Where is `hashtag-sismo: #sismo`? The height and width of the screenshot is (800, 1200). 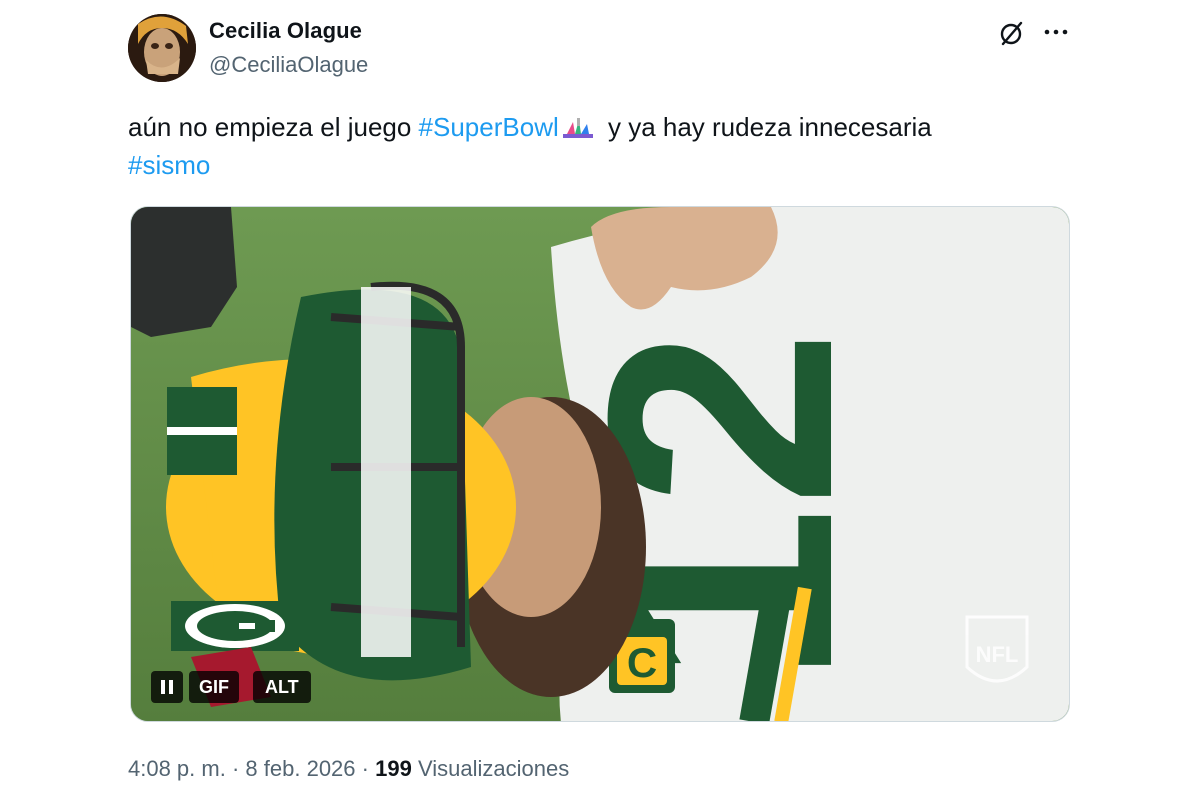
hashtag-sismo: #sismo is located at coordinates (169, 165).